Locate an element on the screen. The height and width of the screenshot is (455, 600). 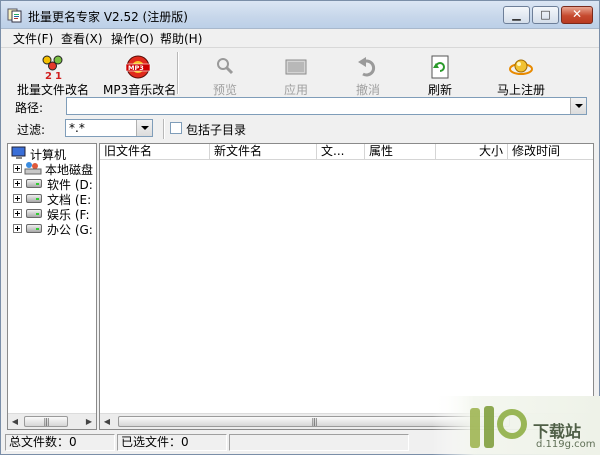
status-total-files: 总文件数：0 is located at coordinates (60, 442).